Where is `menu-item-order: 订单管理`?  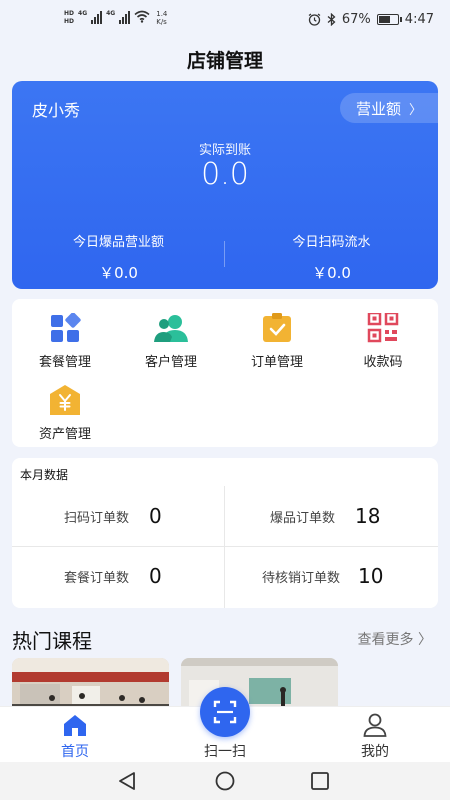
menu-item-order: 订单管理 is located at coordinates (277, 341).